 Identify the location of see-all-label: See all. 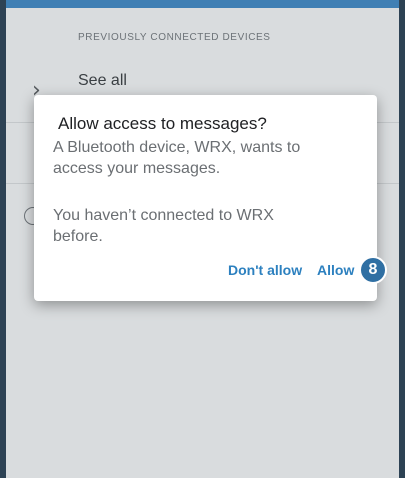
(102, 80).